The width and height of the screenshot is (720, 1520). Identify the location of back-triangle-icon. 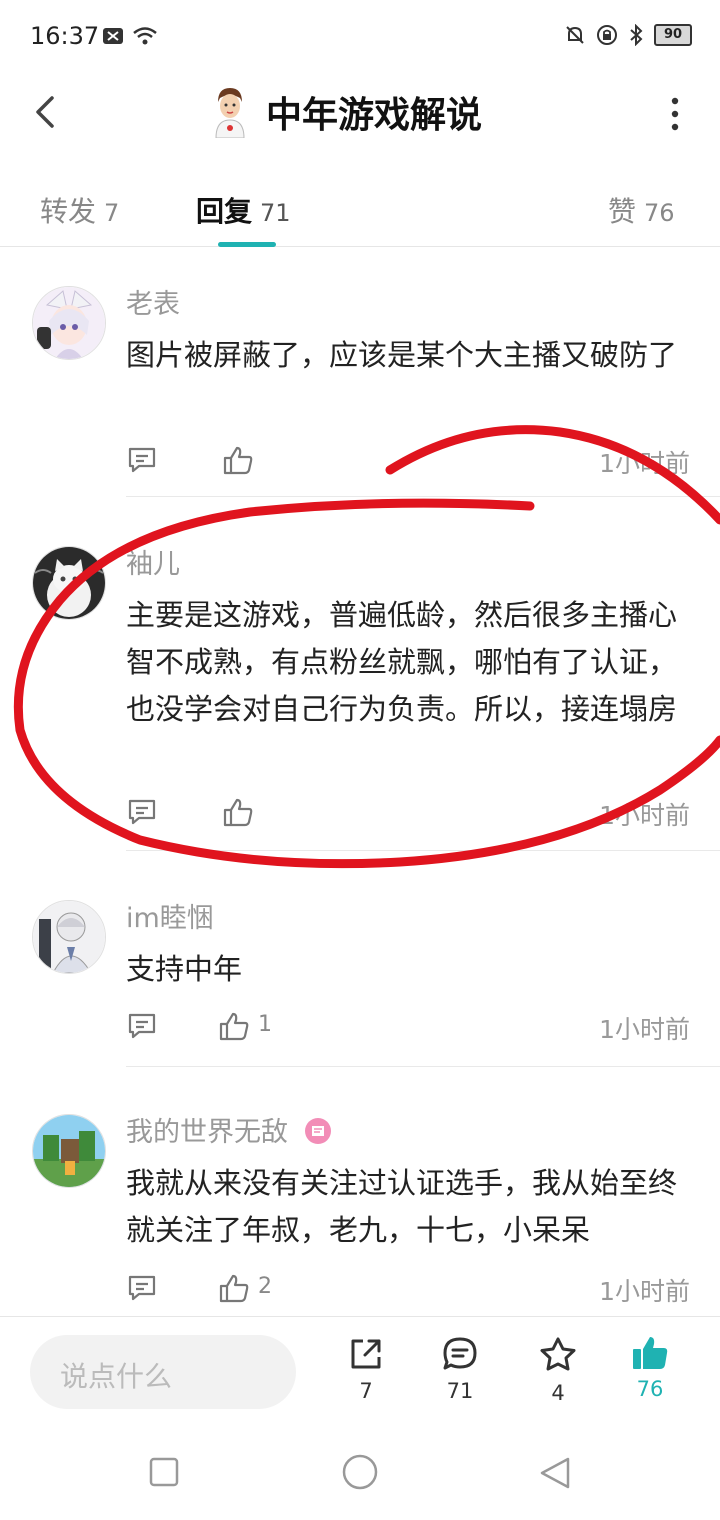
(555, 1473).